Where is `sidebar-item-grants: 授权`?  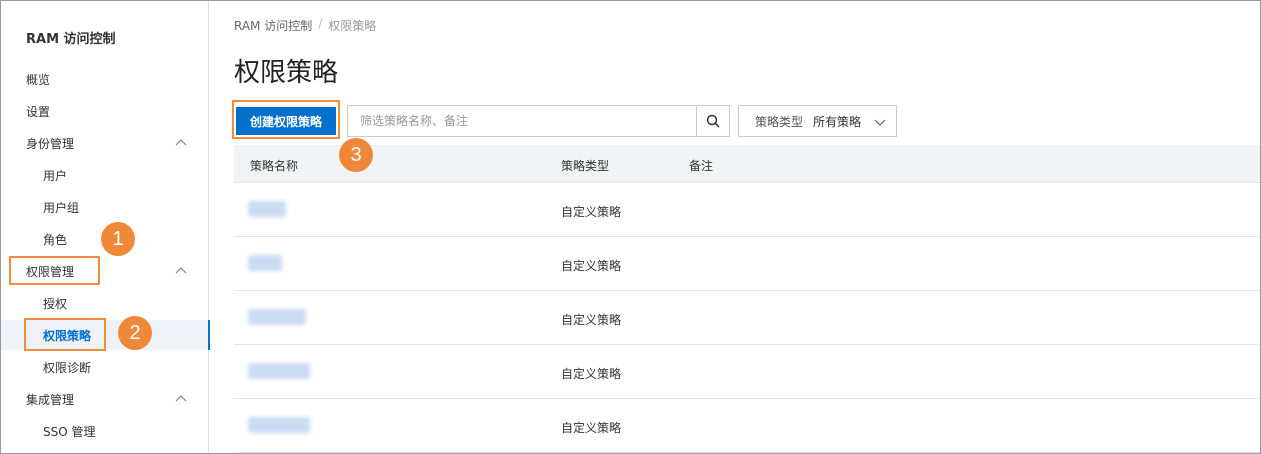
sidebar-item-grants: 授权 is located at coordinates (105, 303).